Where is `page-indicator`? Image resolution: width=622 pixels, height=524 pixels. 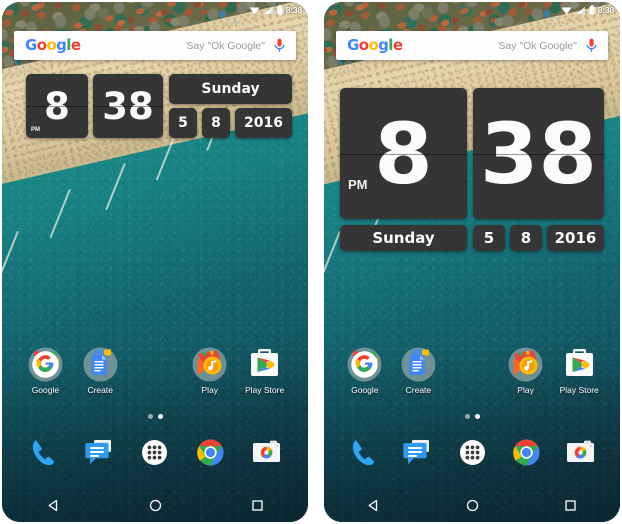
page-indicator is located at coordinates (155, 416).